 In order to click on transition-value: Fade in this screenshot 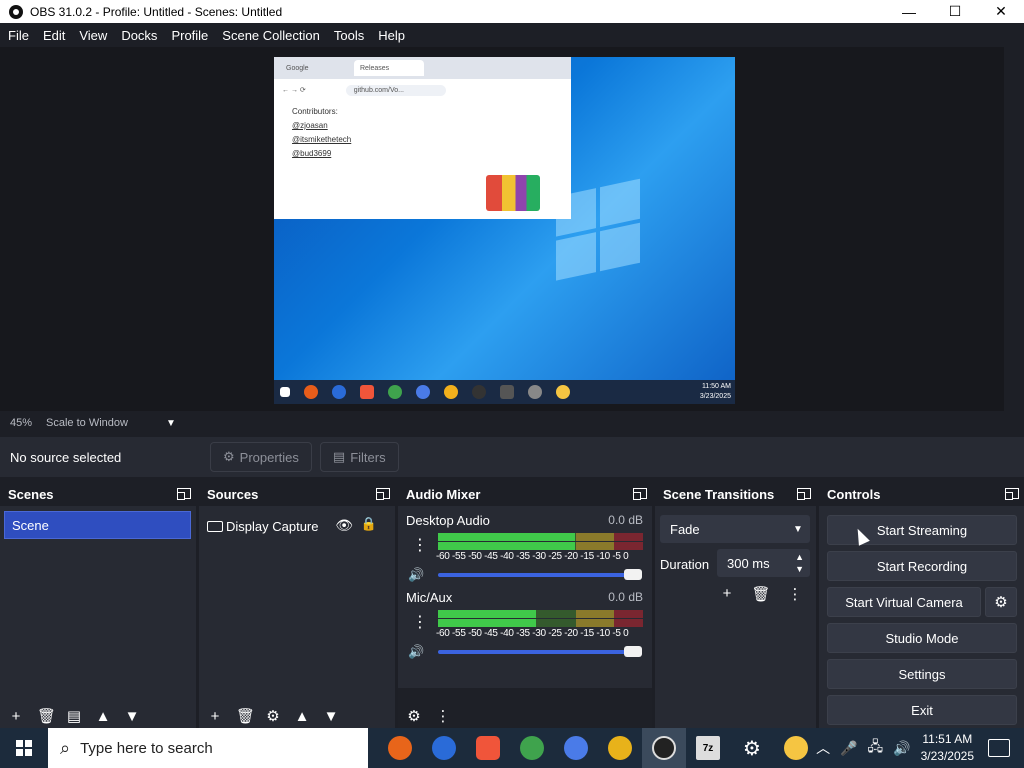, I will do `click(685, 529)`.